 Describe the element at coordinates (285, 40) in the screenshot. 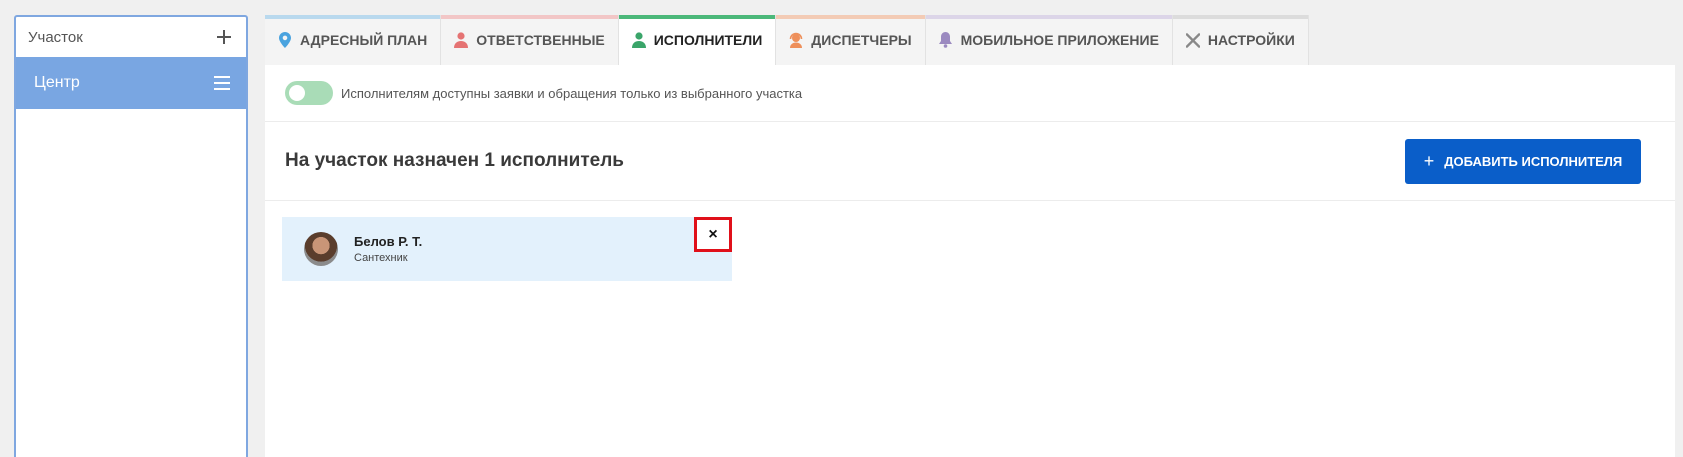

I see `map-pin-icon` at that location.